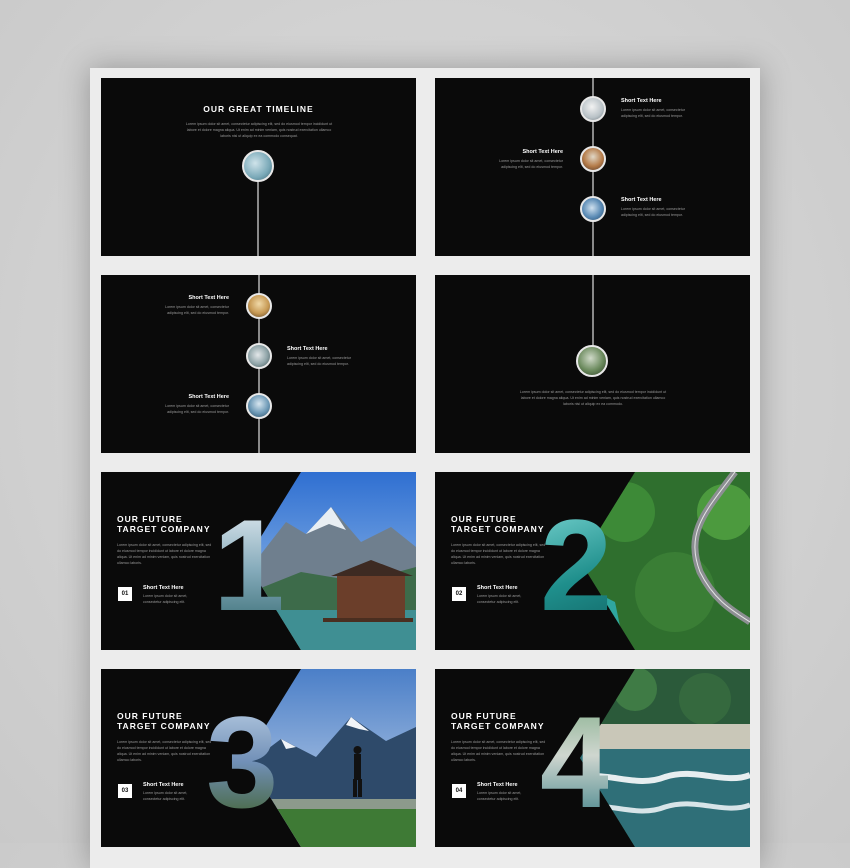 The image size is (850, 868). What do you see at coordinates (459, 594) in the screenshot?
I see `number-badge: 02` at bounding box center [459, 594].